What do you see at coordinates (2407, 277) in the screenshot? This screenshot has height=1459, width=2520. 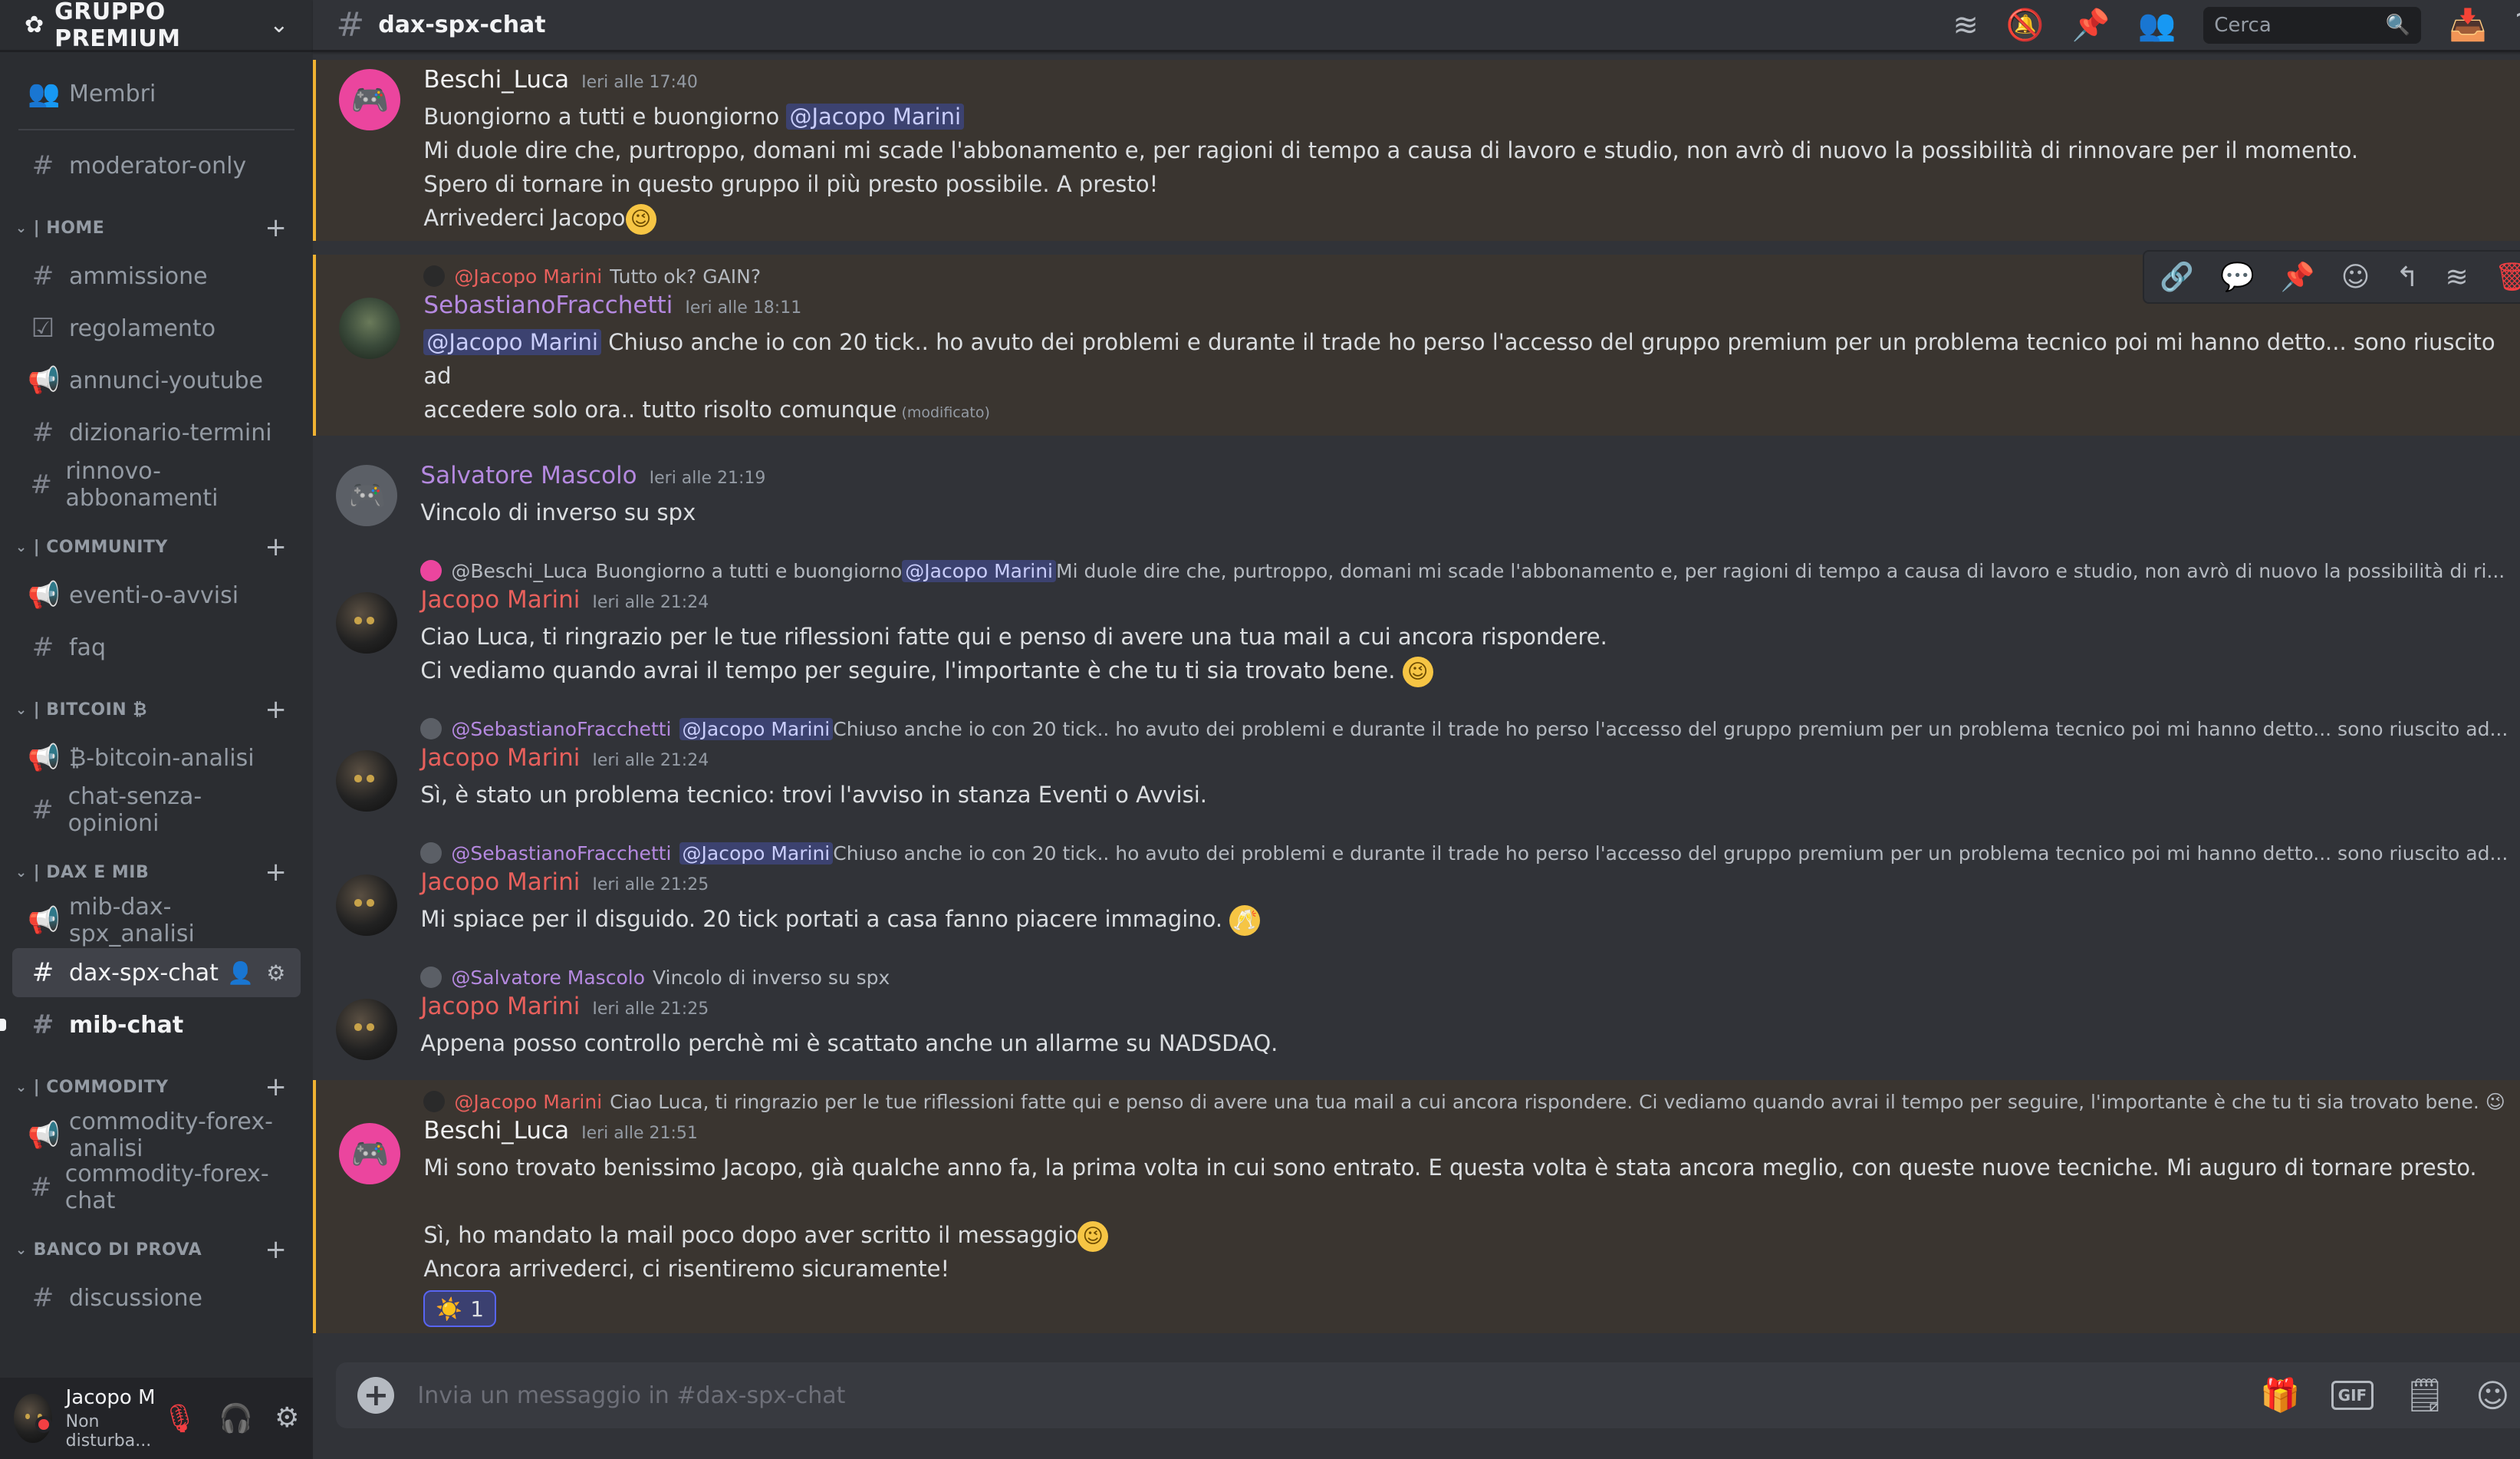 I see `reply-icon: ↰` at bounding box center [2407, 277].